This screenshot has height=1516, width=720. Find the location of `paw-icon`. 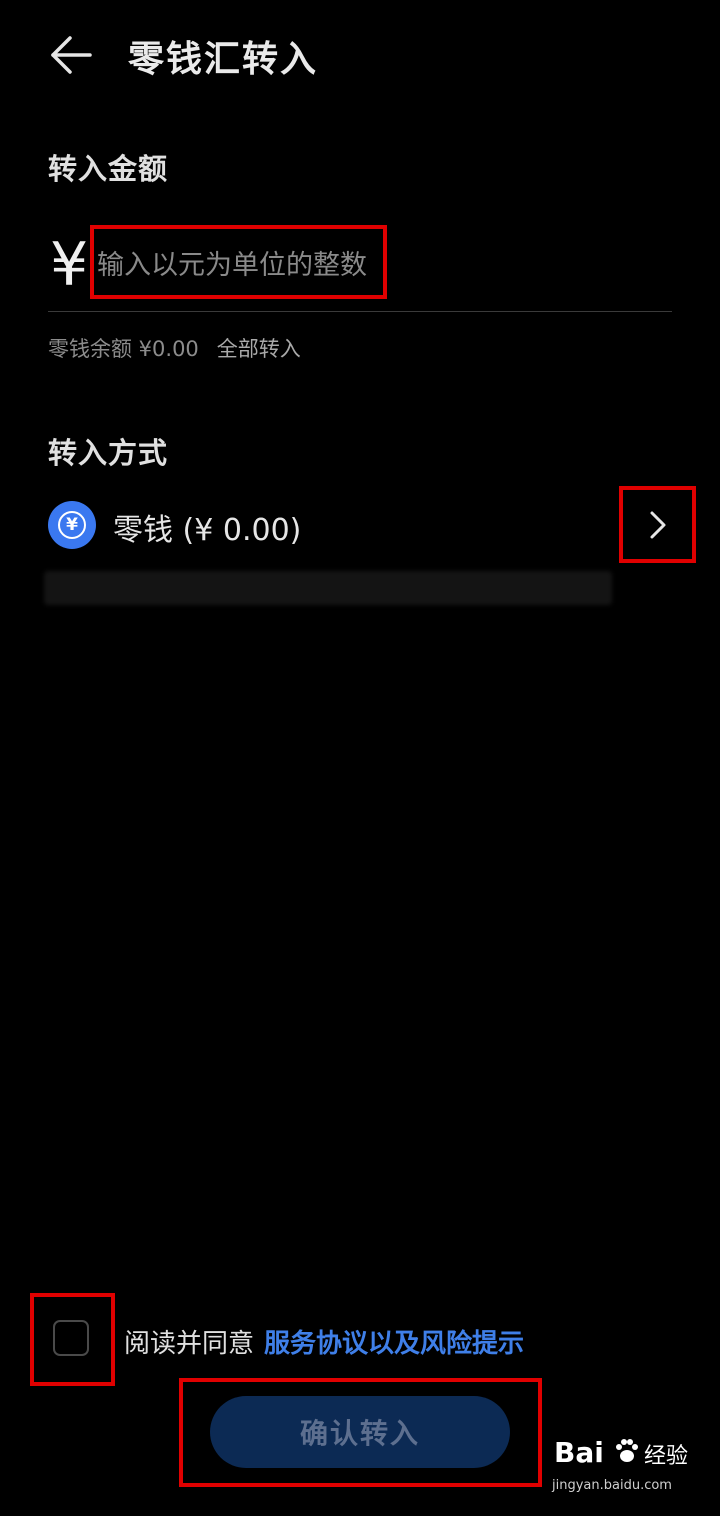

paw-icon is located at coordinates (627, 1450).